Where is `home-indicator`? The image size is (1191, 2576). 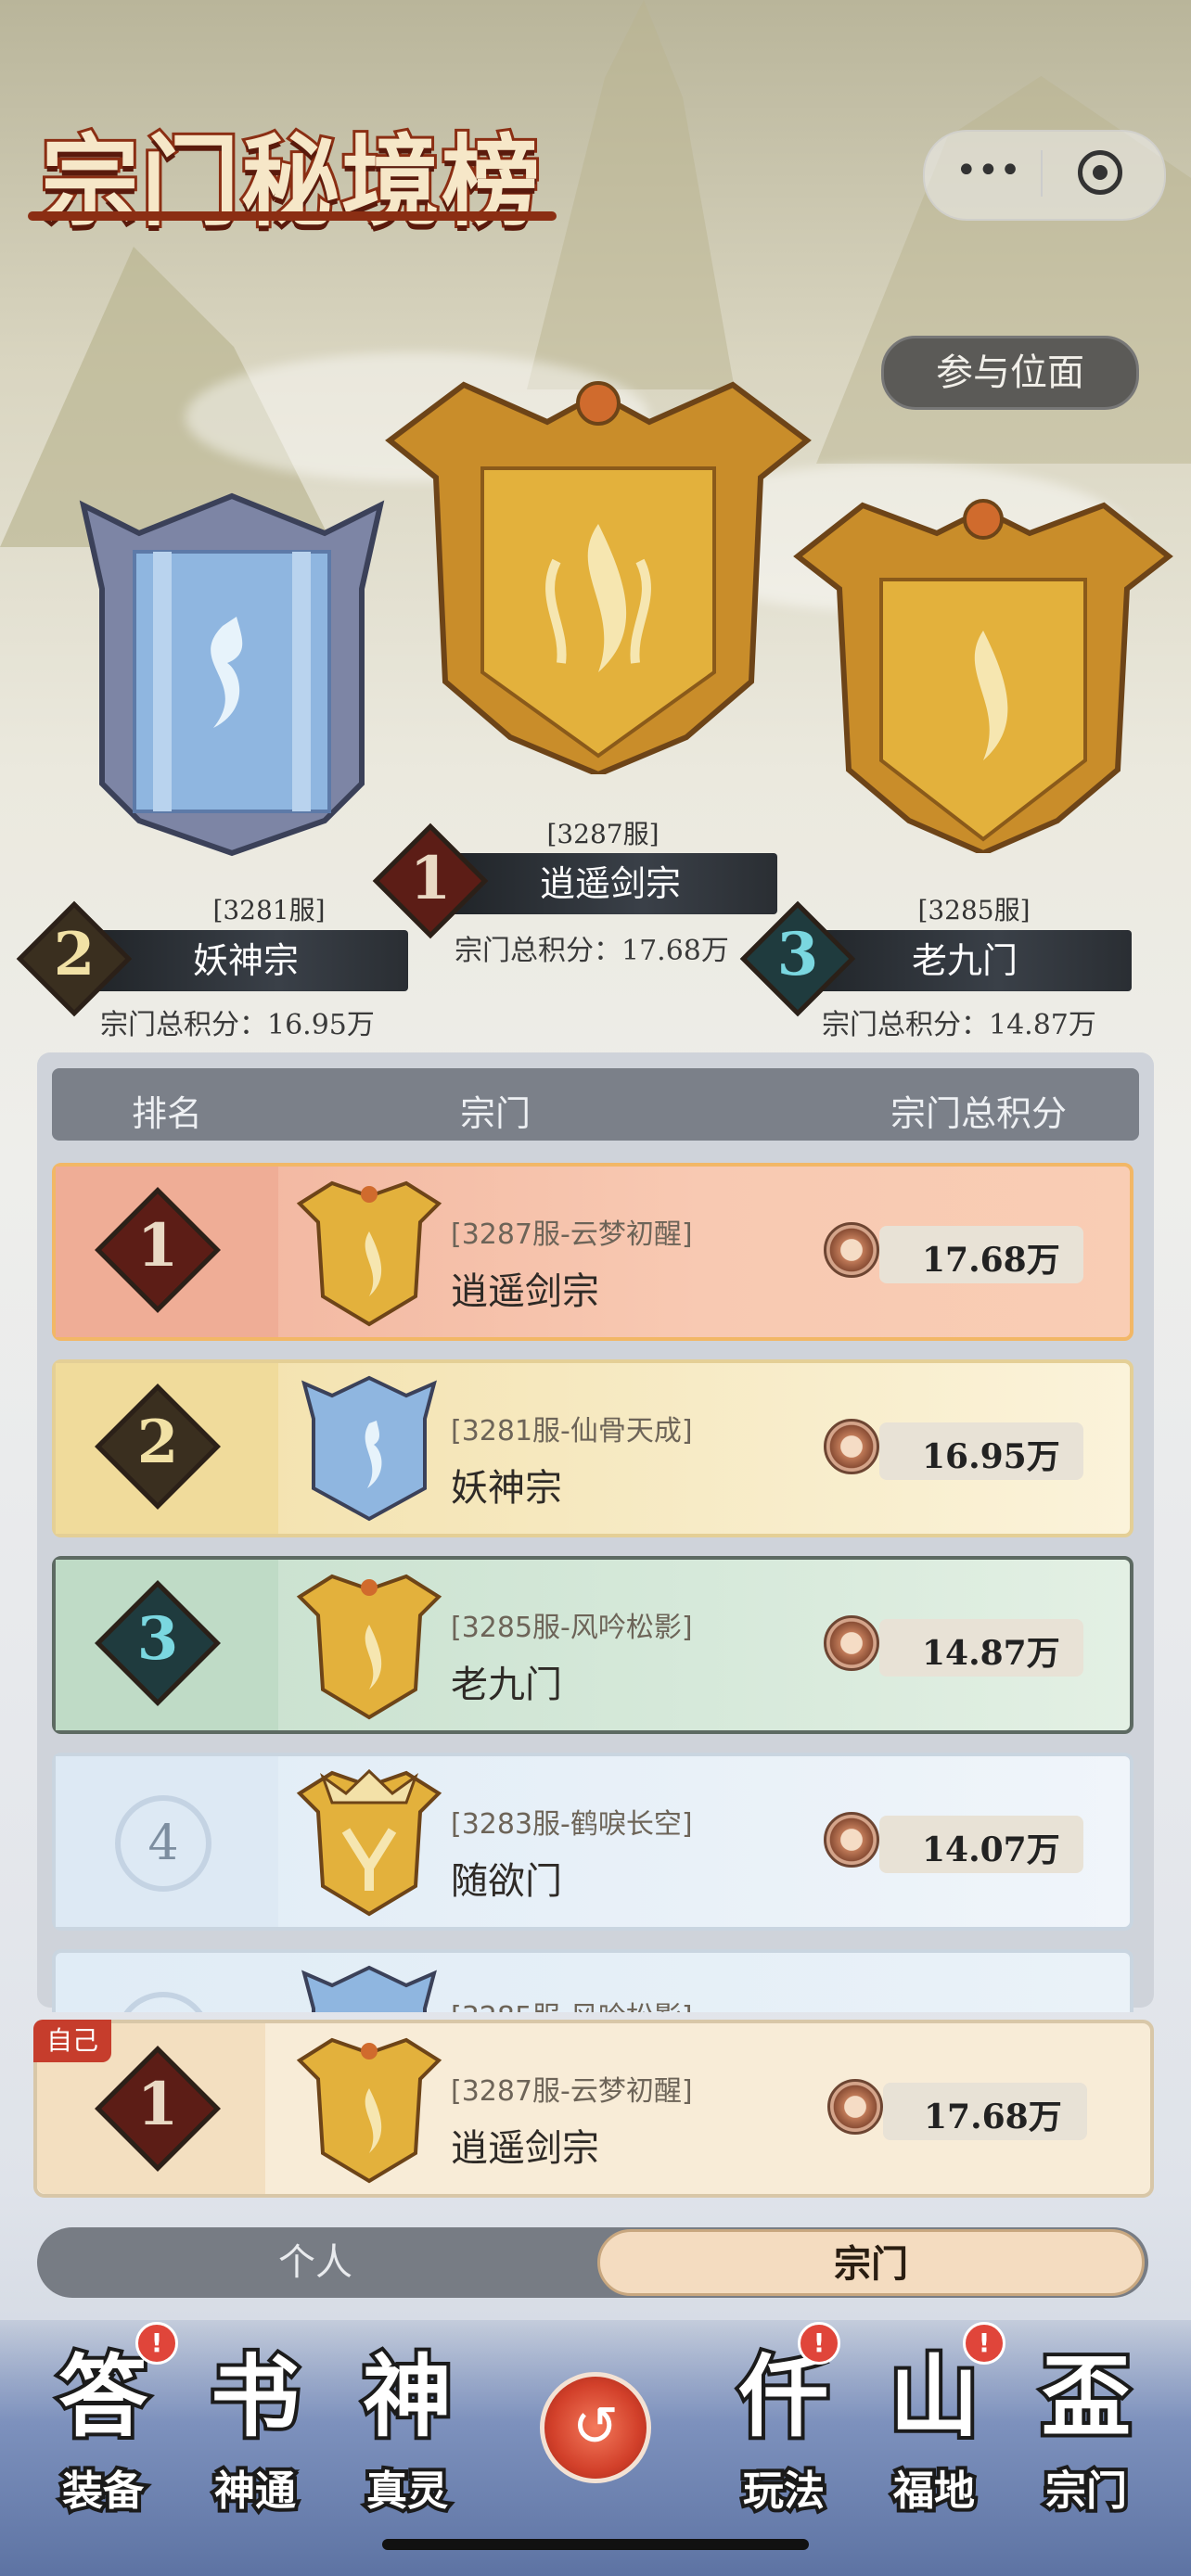
home-indicator is located at coordinates (595, 2544).